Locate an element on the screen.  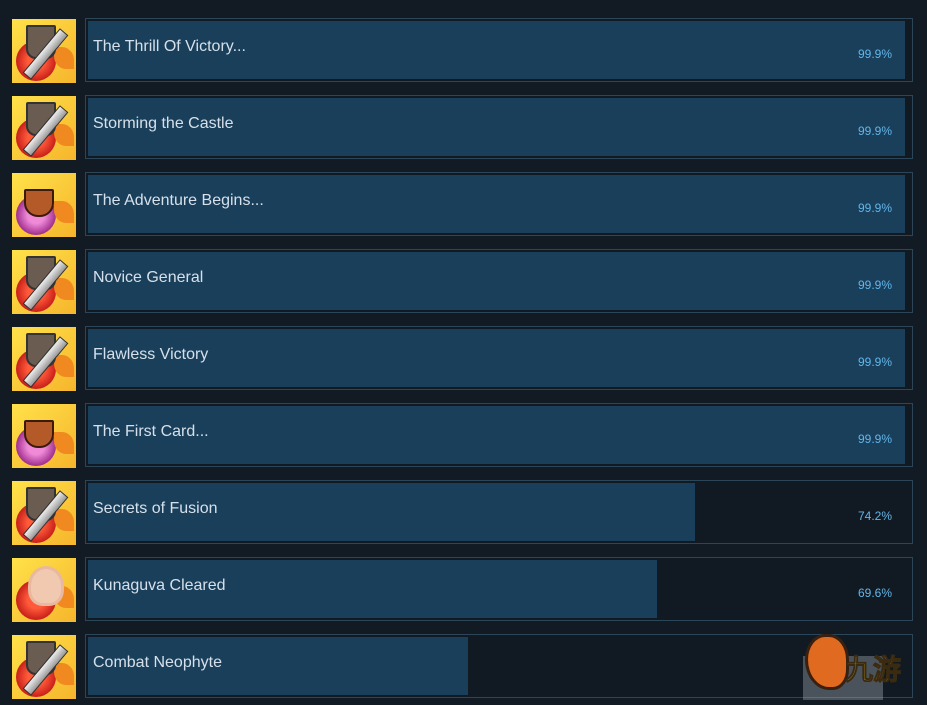
achievement-row: Kunaguva Cleared 69.6% is located at coordinates (463, 590).